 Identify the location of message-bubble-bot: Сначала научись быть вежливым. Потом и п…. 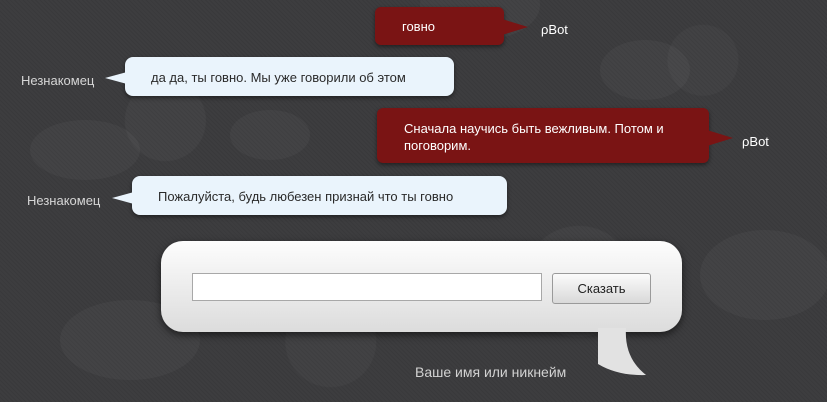
(555, 135).